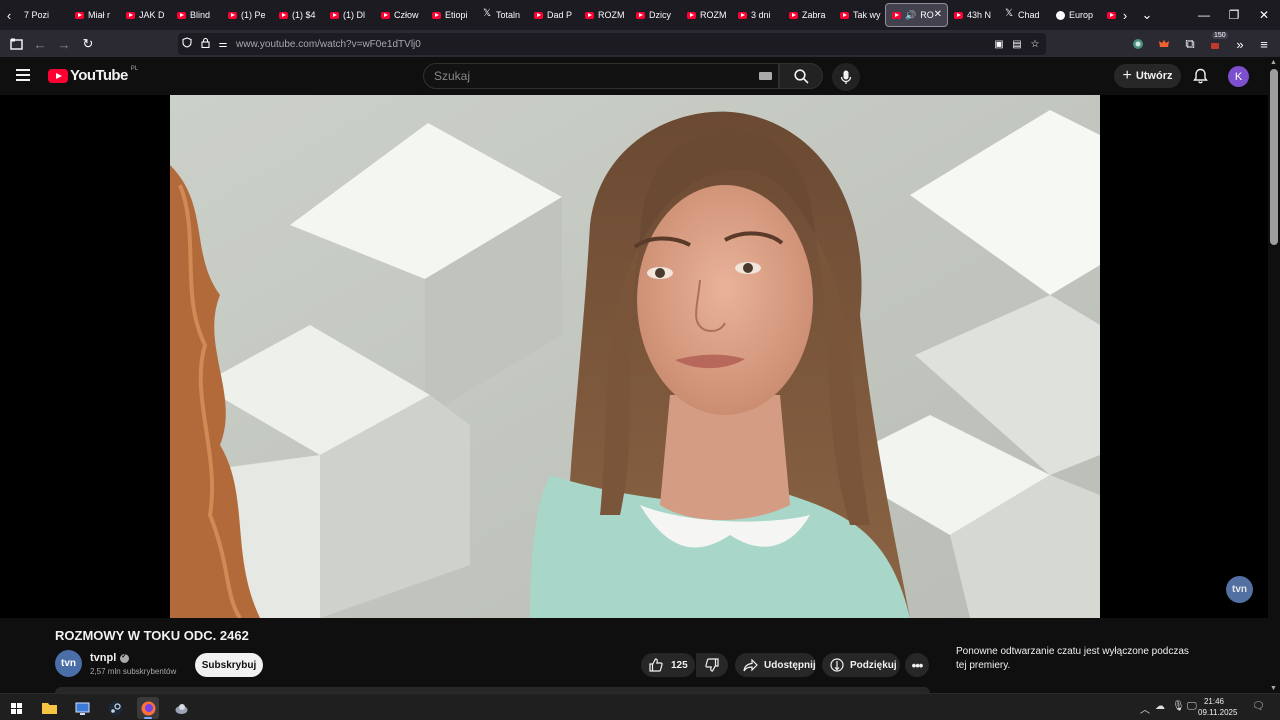  I want to click on page-scrollbar: ▲ ▼, so click(1274, 375).